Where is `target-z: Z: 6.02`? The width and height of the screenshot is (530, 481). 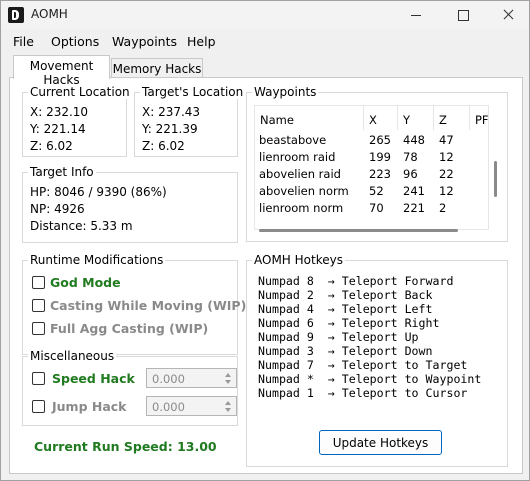
target-z: Z: 6.02 is located at coordinates (163, 146).